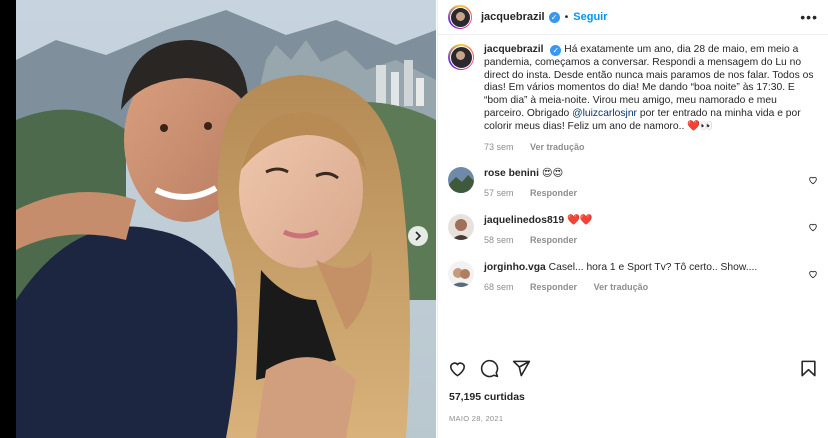 Image resolution: width=828 pixels, height=438 pixels. Describe the element at coordinates (639, 230) in the screenshot. I see `comment-body: jaquelinedos819 ❤️❤️ 58 sem Responder` at that location.